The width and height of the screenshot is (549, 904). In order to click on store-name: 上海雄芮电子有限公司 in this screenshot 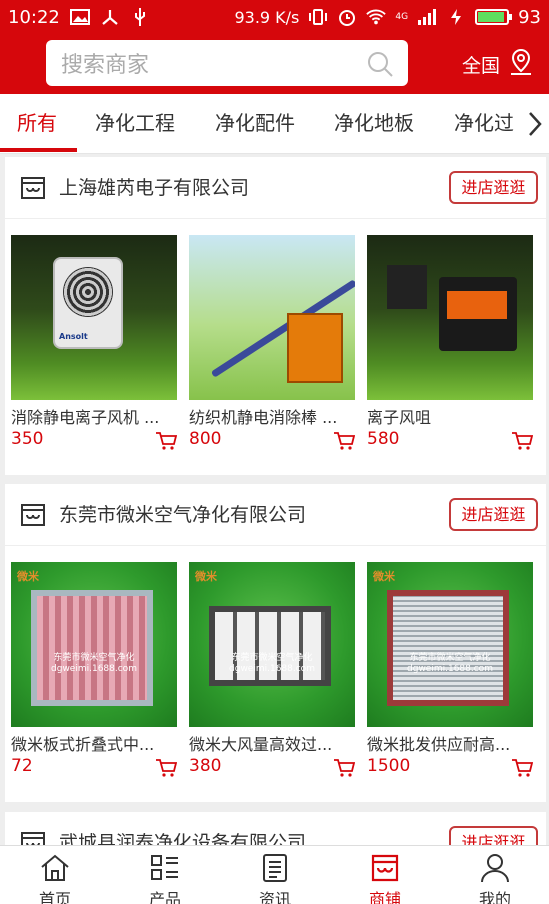, I will do `click(154, 186)`.